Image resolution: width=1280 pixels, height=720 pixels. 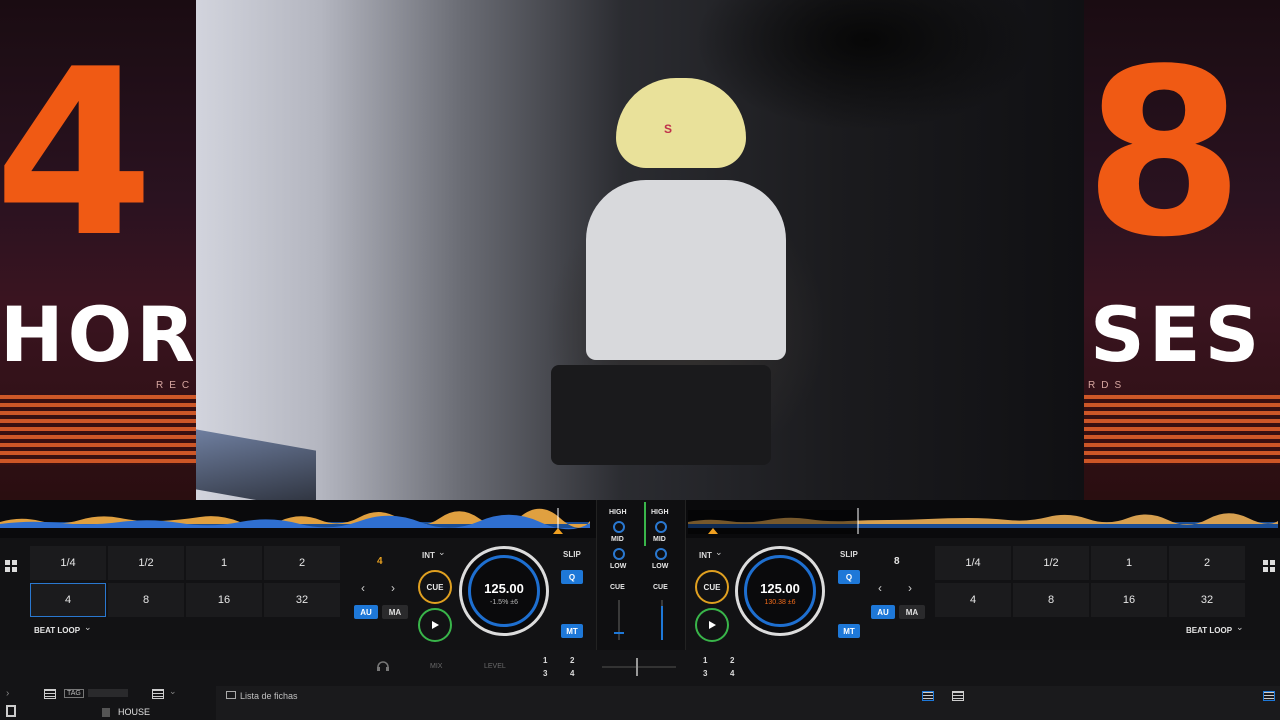 What do you see at coordinates (436, 666) in the screenshot?
I see `mix-label: MIX` at bounding box center [436, 666].